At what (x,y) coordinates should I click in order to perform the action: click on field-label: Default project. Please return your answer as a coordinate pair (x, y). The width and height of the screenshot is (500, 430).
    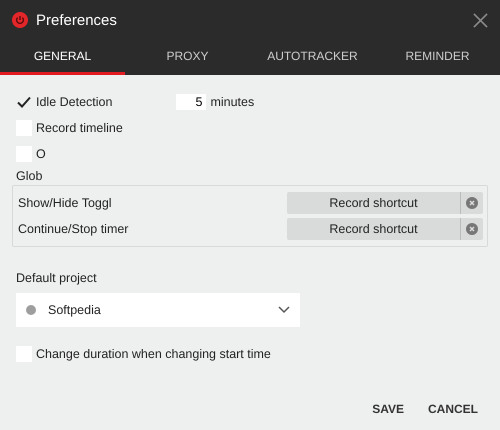
    Looking at the image, I should click on (57, 278).